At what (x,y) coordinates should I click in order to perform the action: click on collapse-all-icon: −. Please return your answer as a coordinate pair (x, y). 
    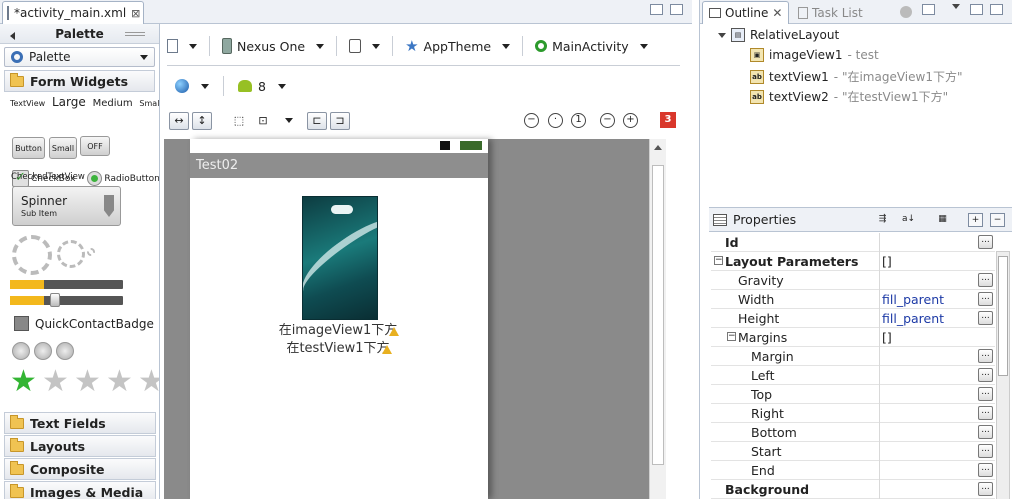
    Looking at the image, I should click on (997, 220).